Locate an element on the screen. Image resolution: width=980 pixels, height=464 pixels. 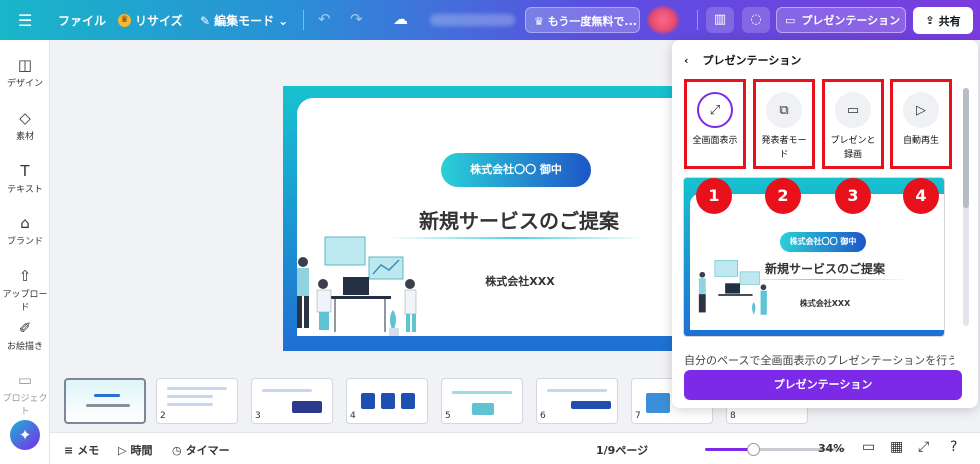
slide-company-name: 株式会社XXX is located at coordinates (520, 281).